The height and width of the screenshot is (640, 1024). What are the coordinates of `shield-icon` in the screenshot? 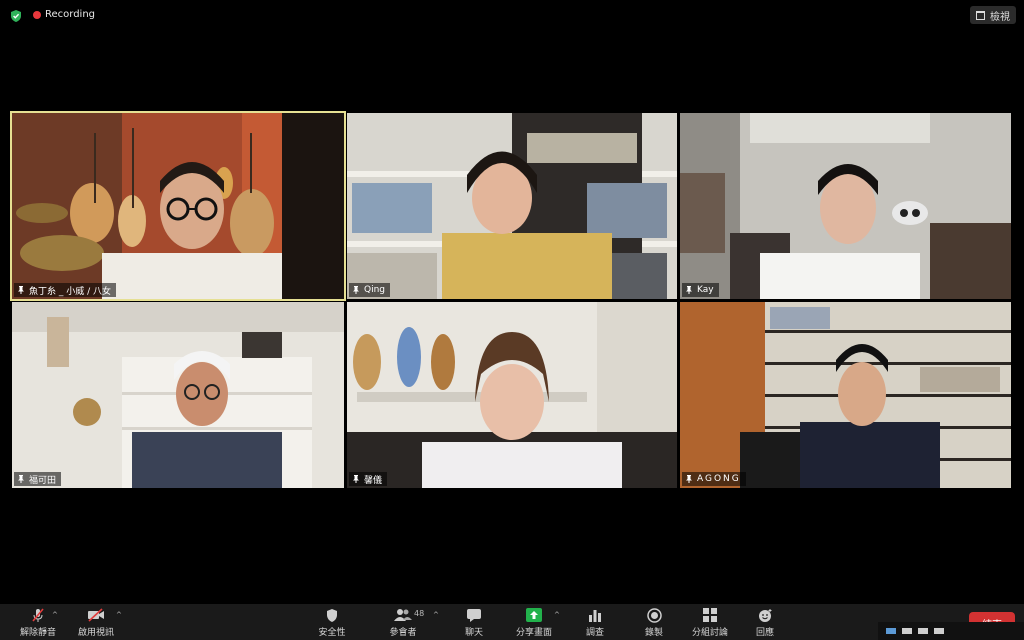 It's located at (332, 615).